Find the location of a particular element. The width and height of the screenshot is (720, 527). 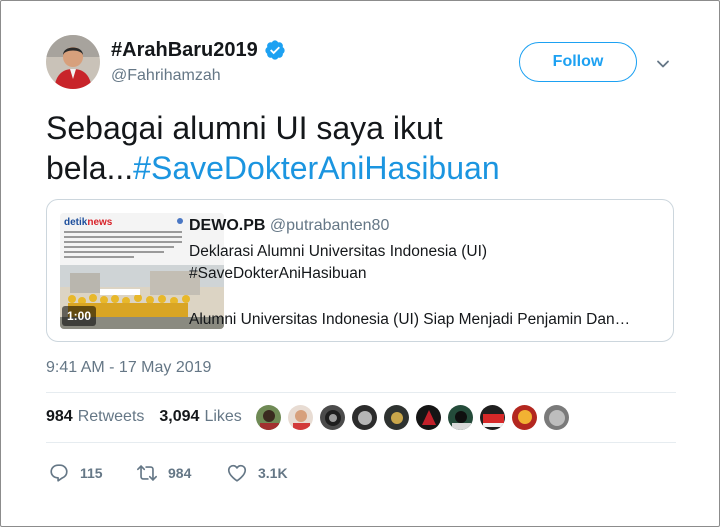

verified-badge-icon is located at coordinates (275, 50).